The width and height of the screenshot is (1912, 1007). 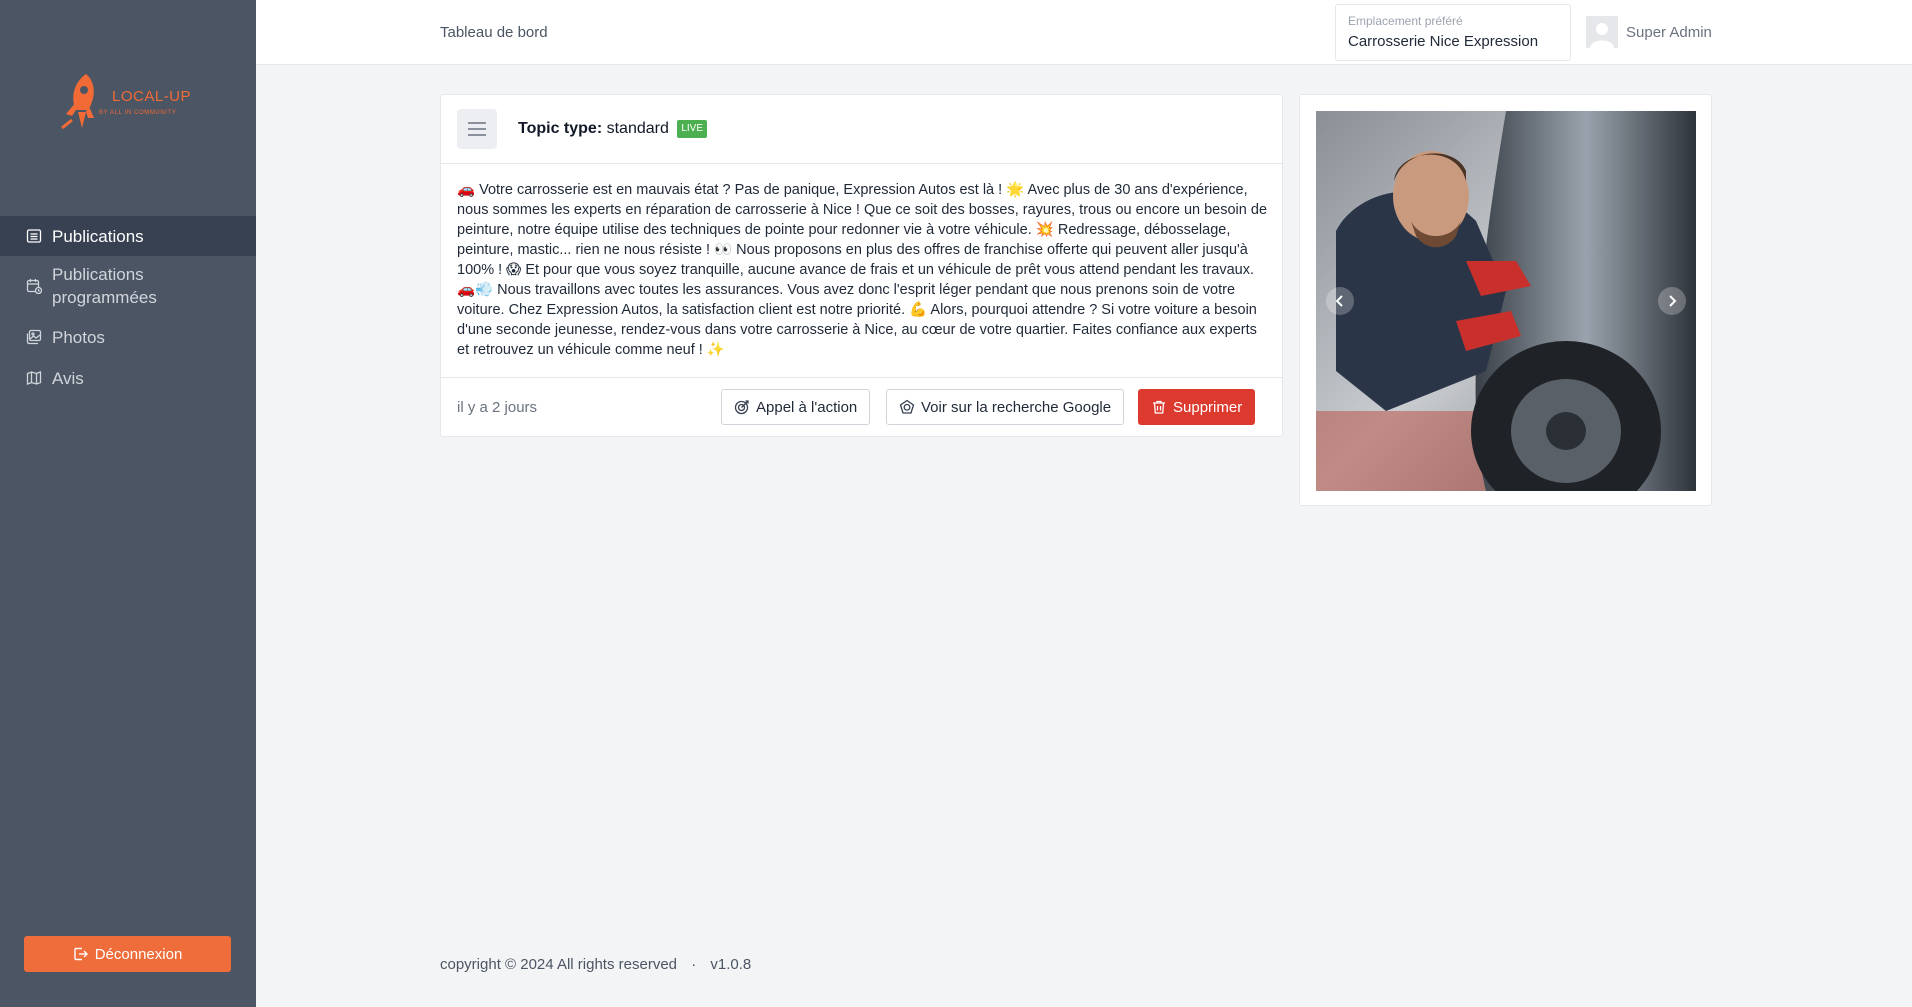 What do you see at coordinates (81, 954) in the screenshot?
I see `logout-icon` at bounding box center [81, 954].